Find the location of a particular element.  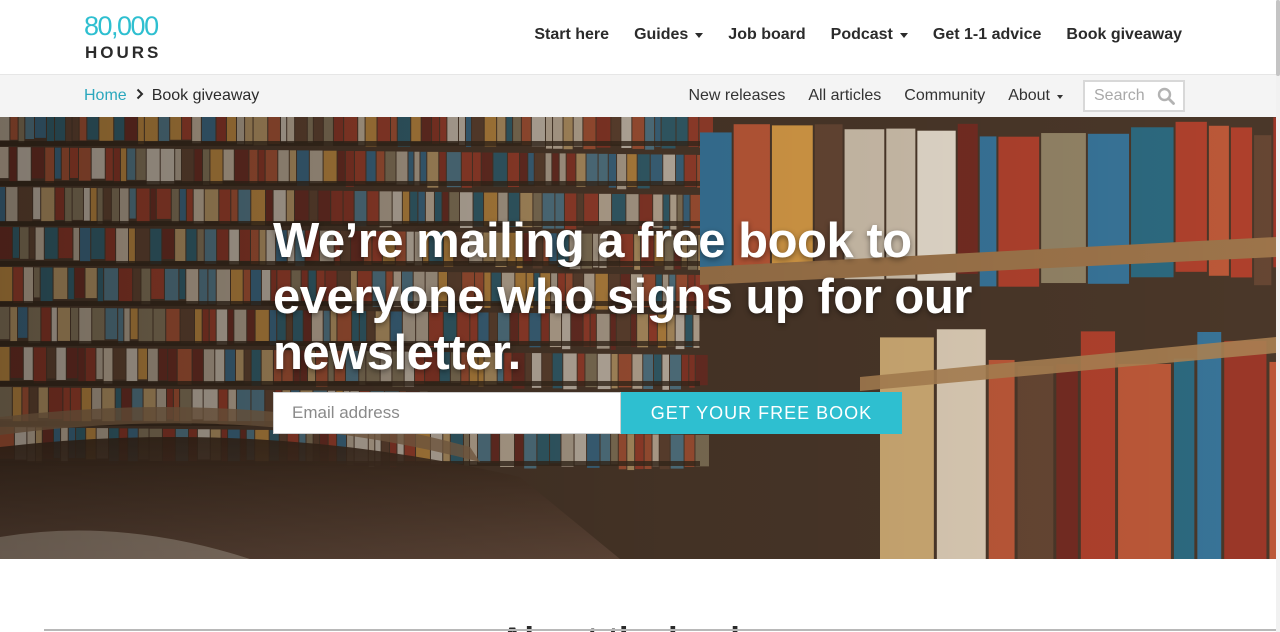

breadcrumb-current: Book giveaway is located at coordinates (205, 95).